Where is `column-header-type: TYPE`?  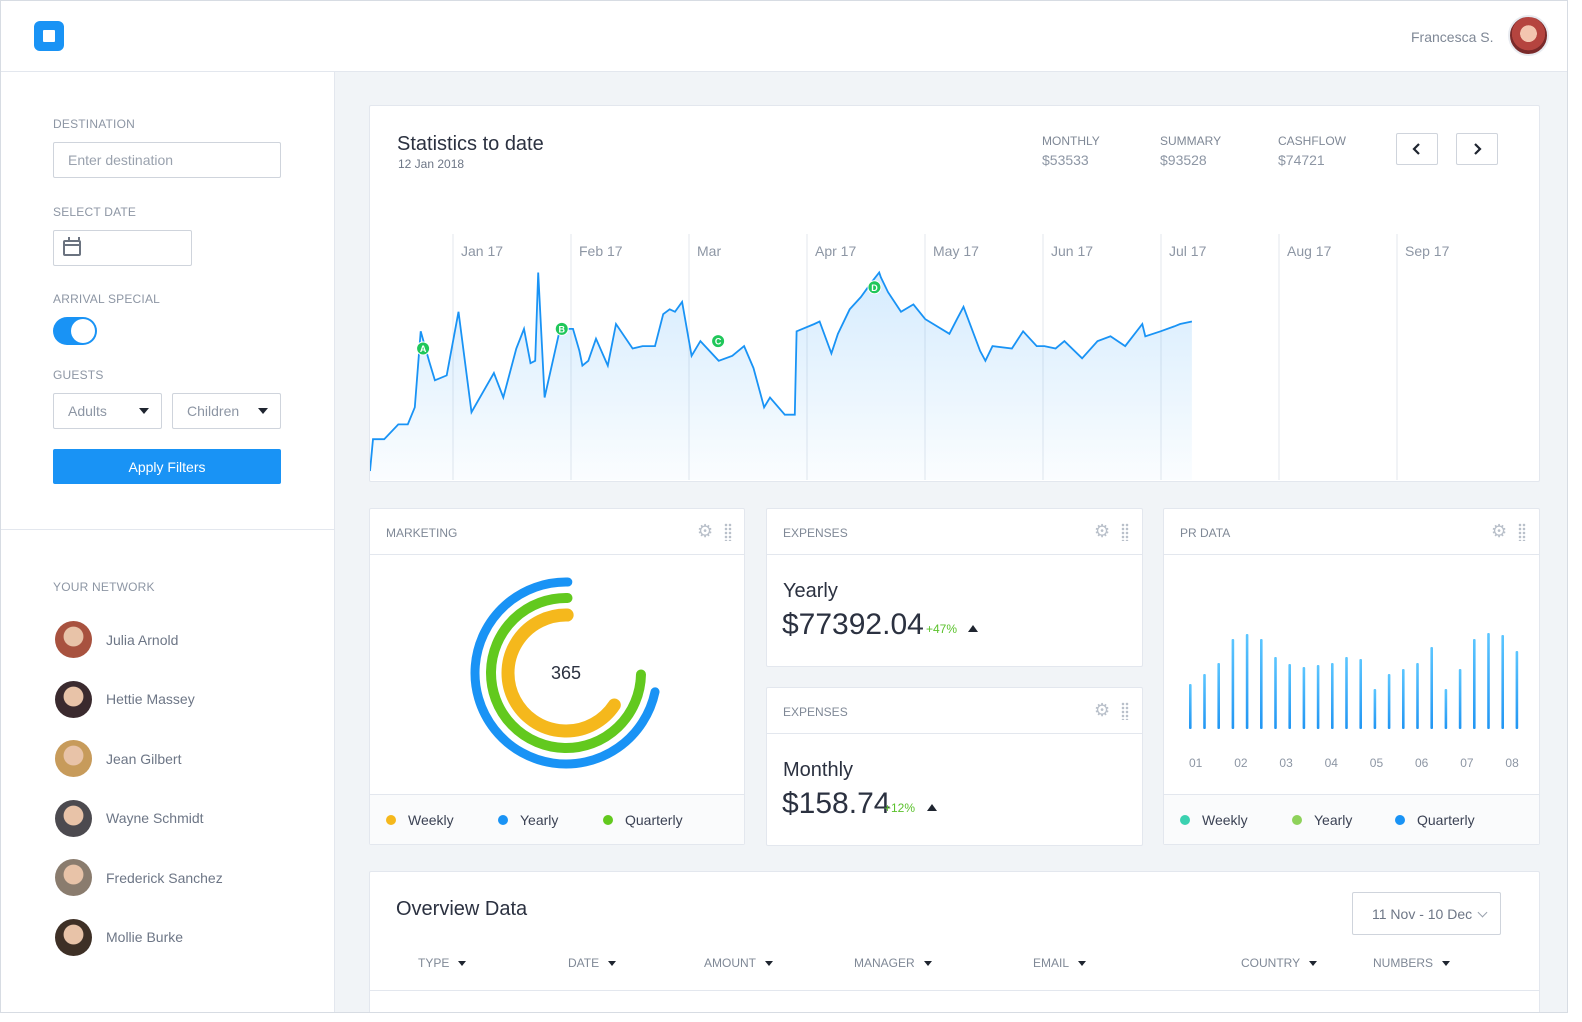 column-header-type: TYPE is located at coordinates (442, 963).